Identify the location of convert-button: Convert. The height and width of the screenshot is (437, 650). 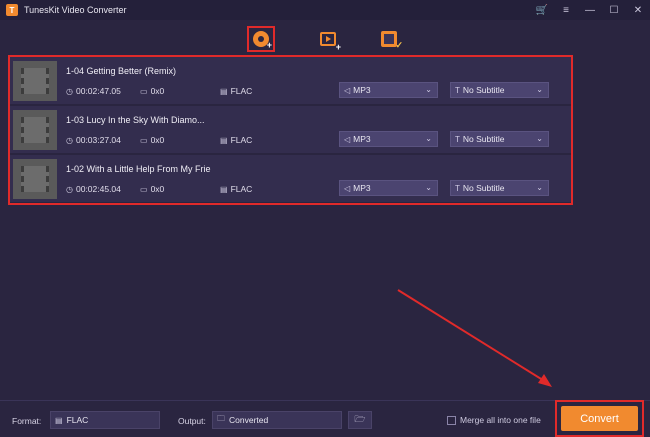
(599, 418).